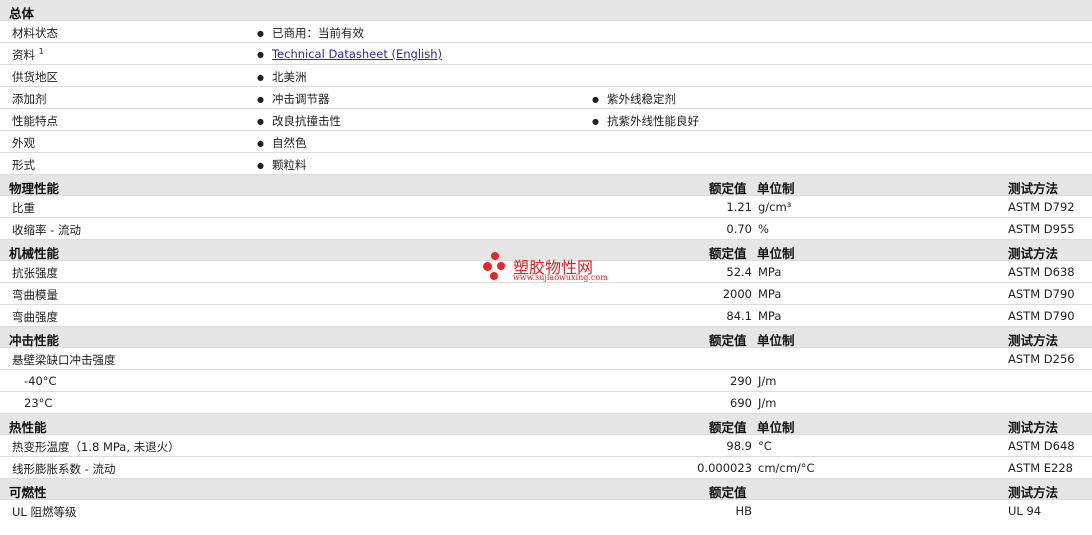 The image size is (1092, 535). I want to click on property-row: 添加剂 冲击调节器 紫外线稳定剂, so click(546, 98).